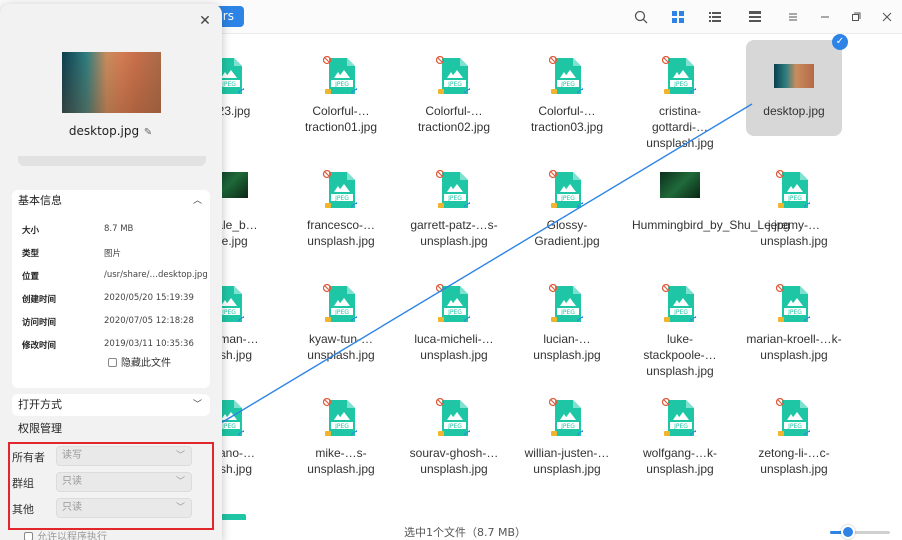  I want to click on open-with-title: 打开方式, so click(40, 405).